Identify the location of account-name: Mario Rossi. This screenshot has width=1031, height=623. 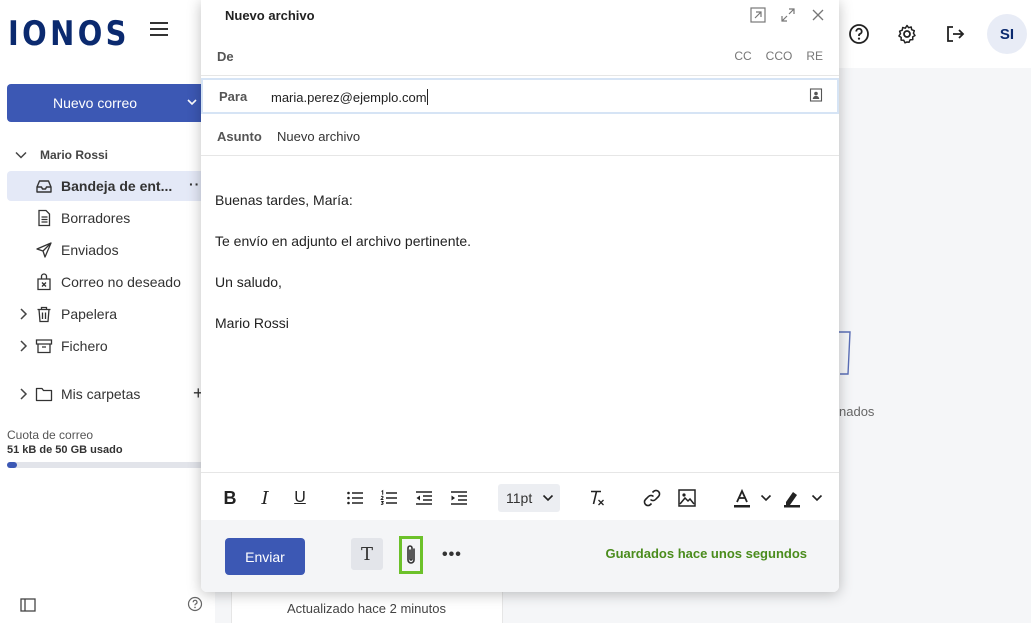
(74, 155).